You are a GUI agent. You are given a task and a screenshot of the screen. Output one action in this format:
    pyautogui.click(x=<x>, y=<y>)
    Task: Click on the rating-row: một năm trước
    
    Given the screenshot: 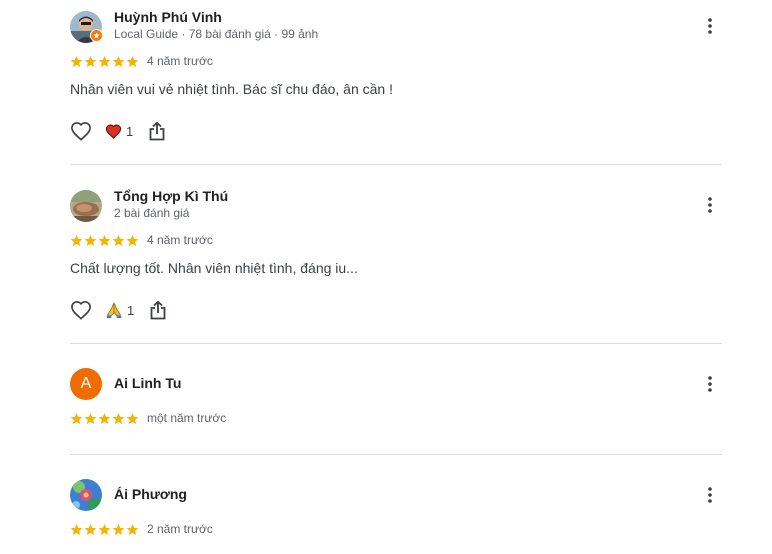 What is the action you would take?
    pyautogui.click(x=148, y=418)
    